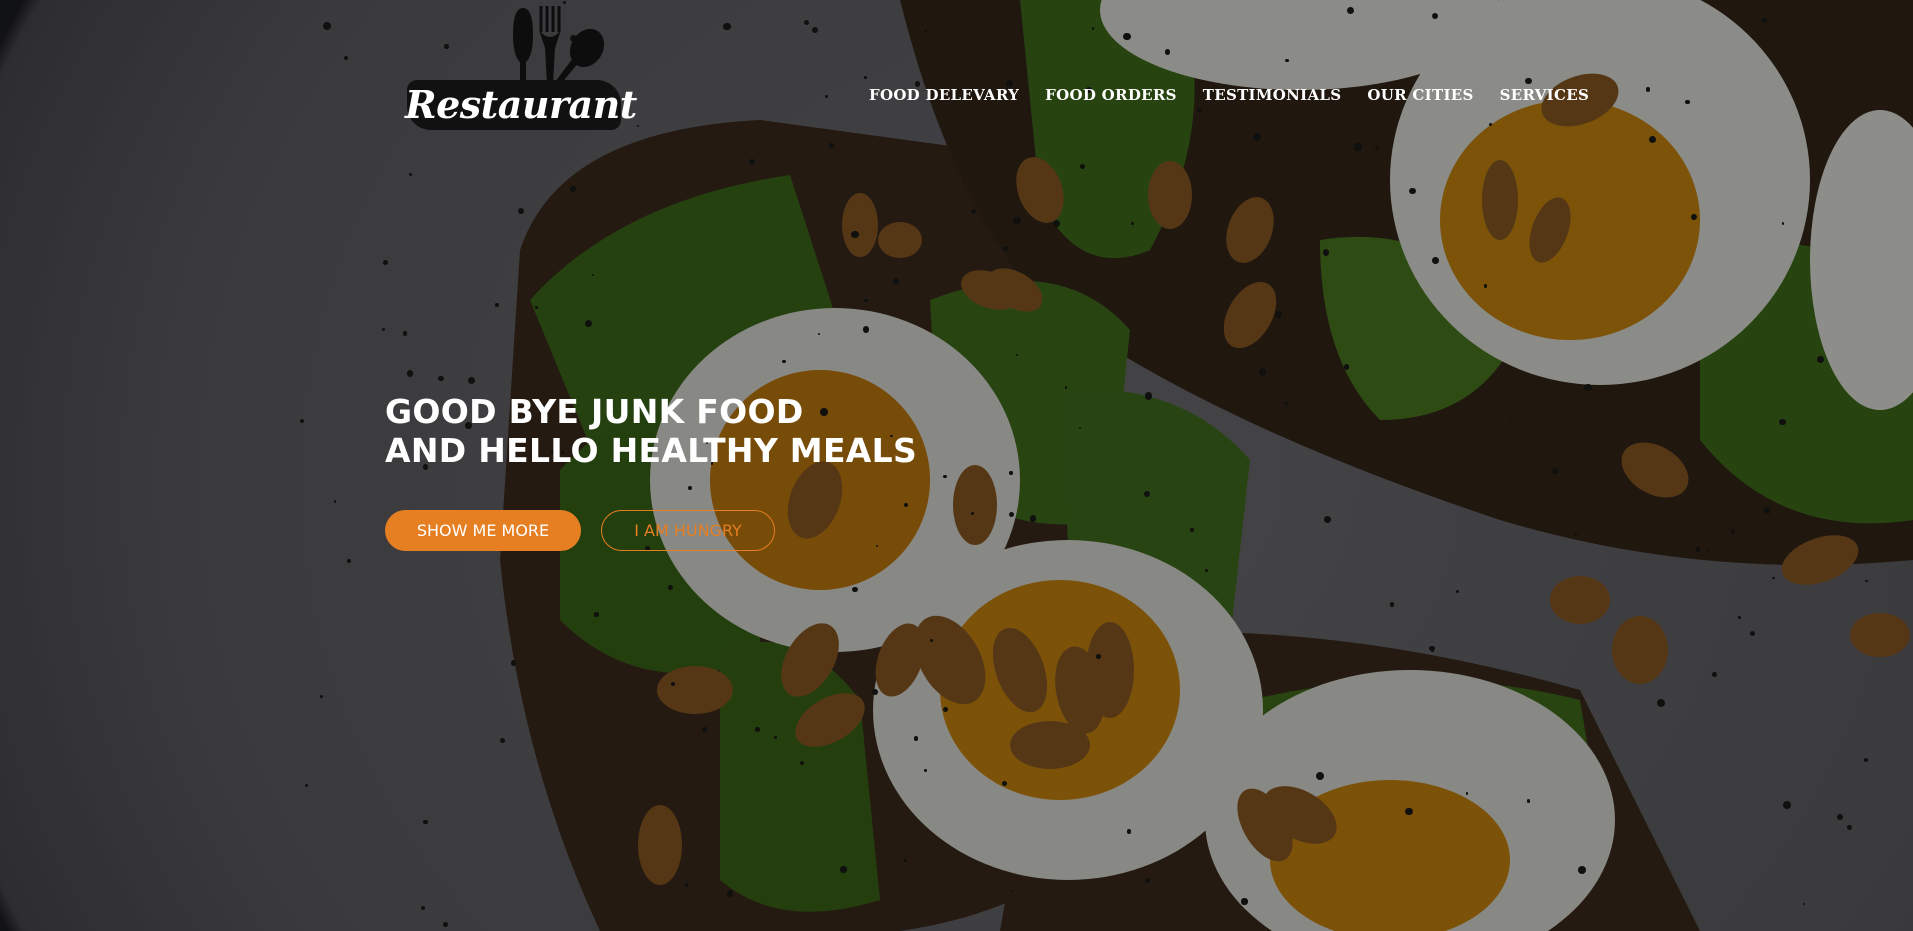  What do you see at coordinates (944, 95) in the screenshot?
I see `nav-link-food-delivery: FOOD DELEVARY` at bounding box center [944, 95].